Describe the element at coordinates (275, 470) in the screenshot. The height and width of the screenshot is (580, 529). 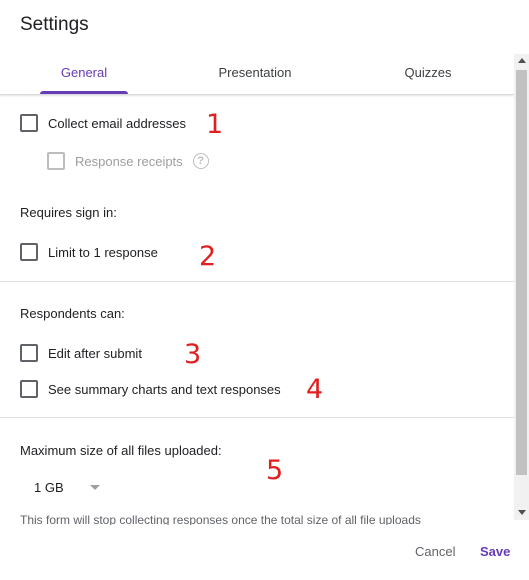
I see `annotation-5: 5` at that location.